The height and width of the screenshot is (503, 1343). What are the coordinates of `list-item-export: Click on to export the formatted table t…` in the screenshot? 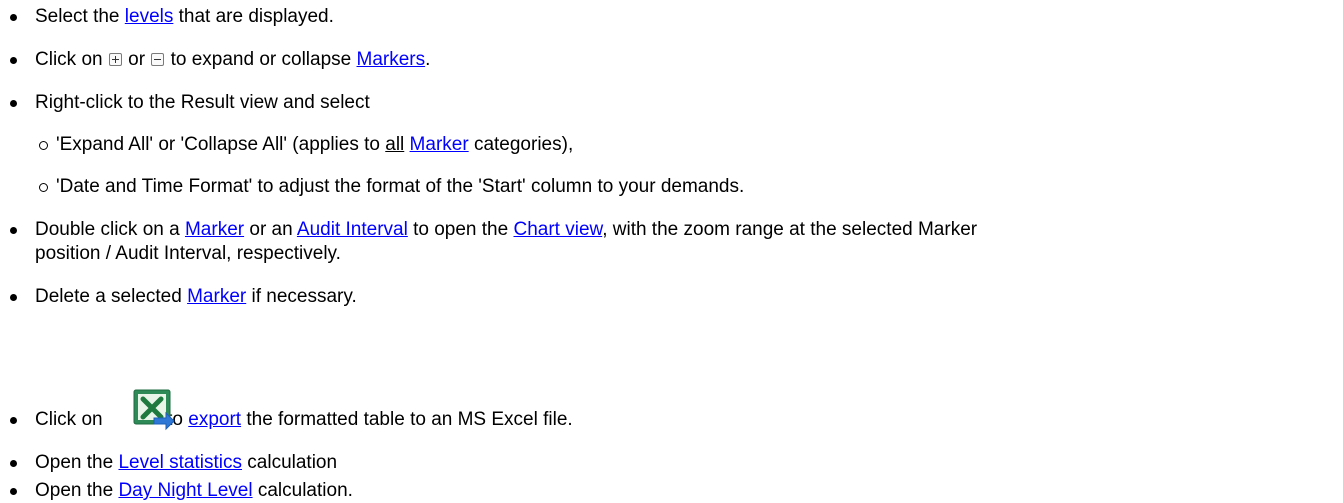 It's located at (304, 419).